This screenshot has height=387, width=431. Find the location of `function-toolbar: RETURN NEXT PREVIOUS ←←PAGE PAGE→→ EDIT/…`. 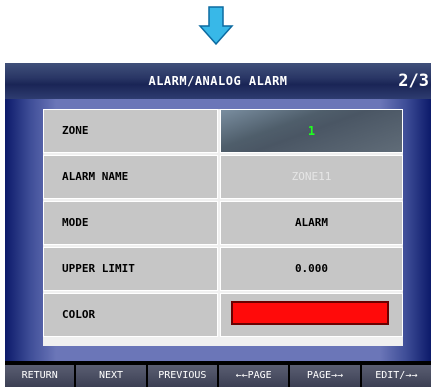

function-toolbar: RETURN NEXT PREVIOUS ←←PAGE PAGE→→ EDIT/… is located at coordinates (218, 376).